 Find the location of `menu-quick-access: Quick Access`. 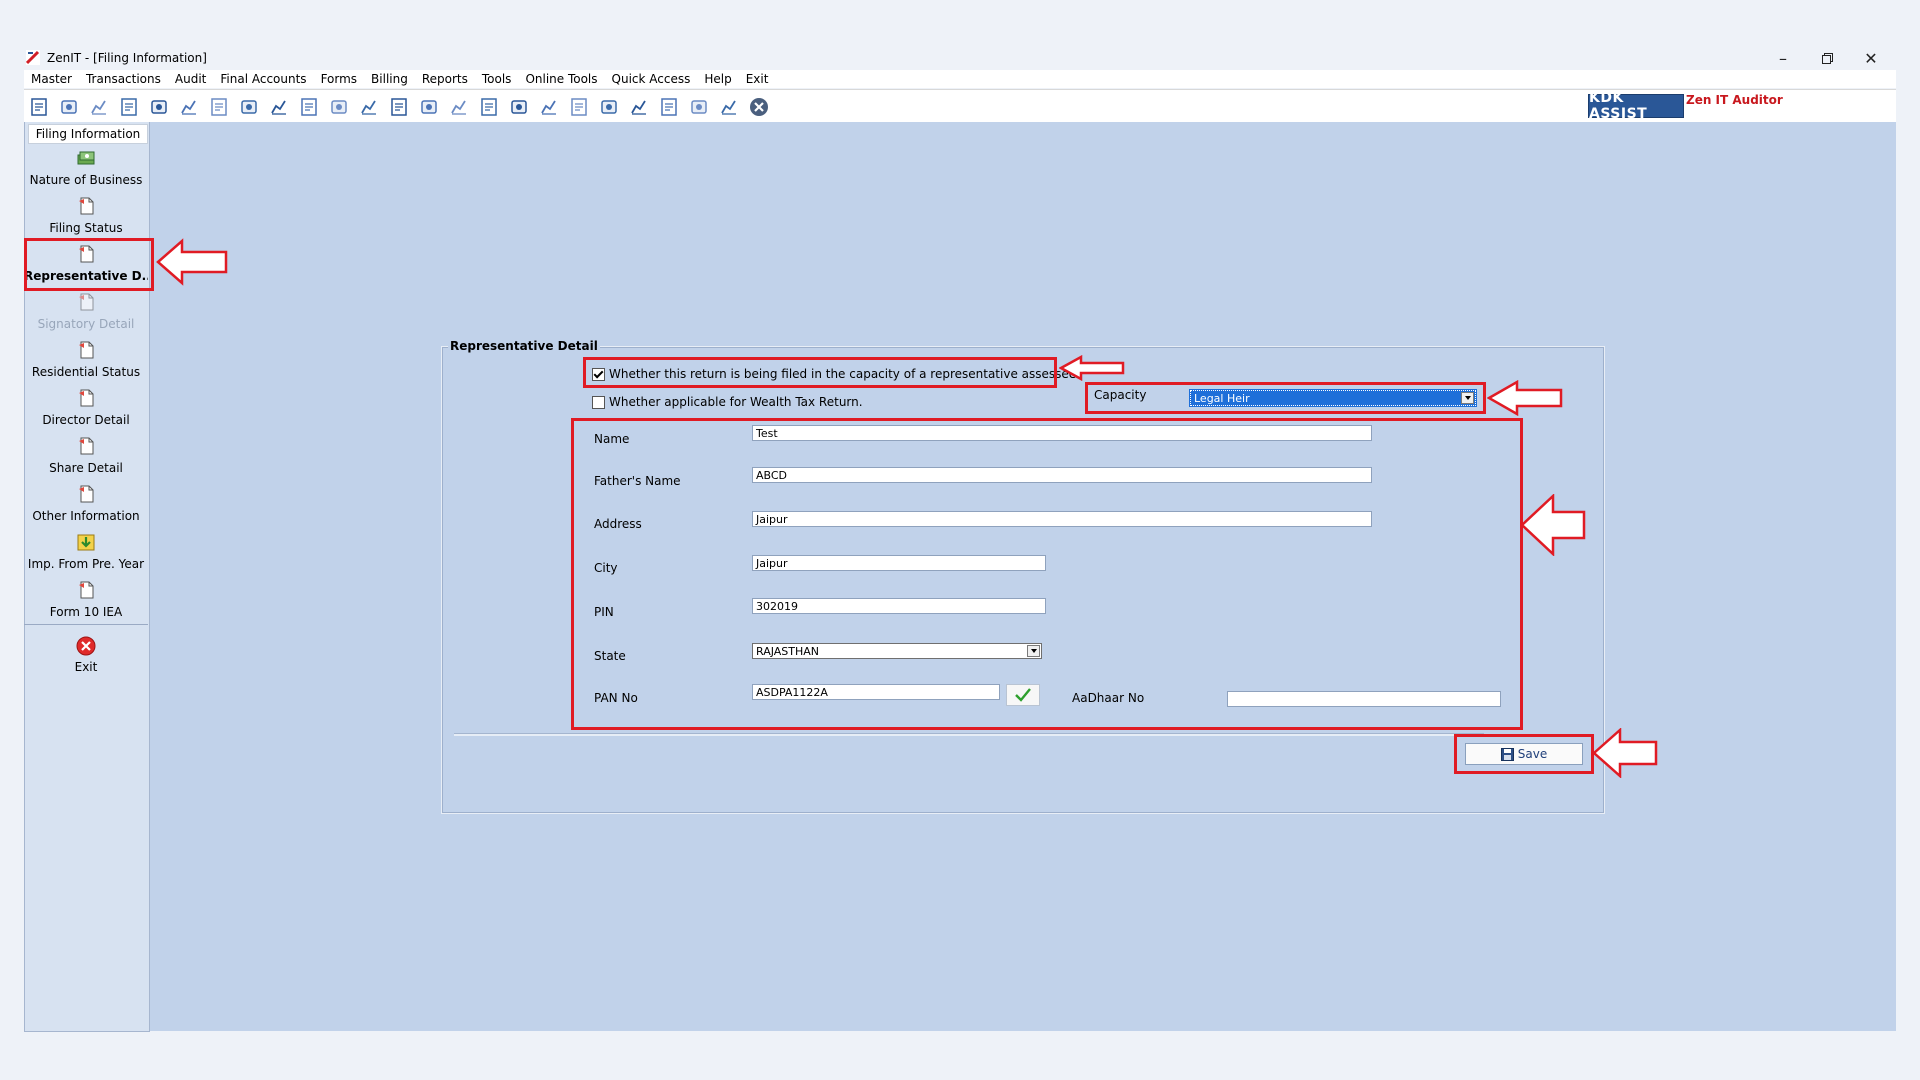

menu-quick-access: Quick Access is located at coordinates (651, 79).